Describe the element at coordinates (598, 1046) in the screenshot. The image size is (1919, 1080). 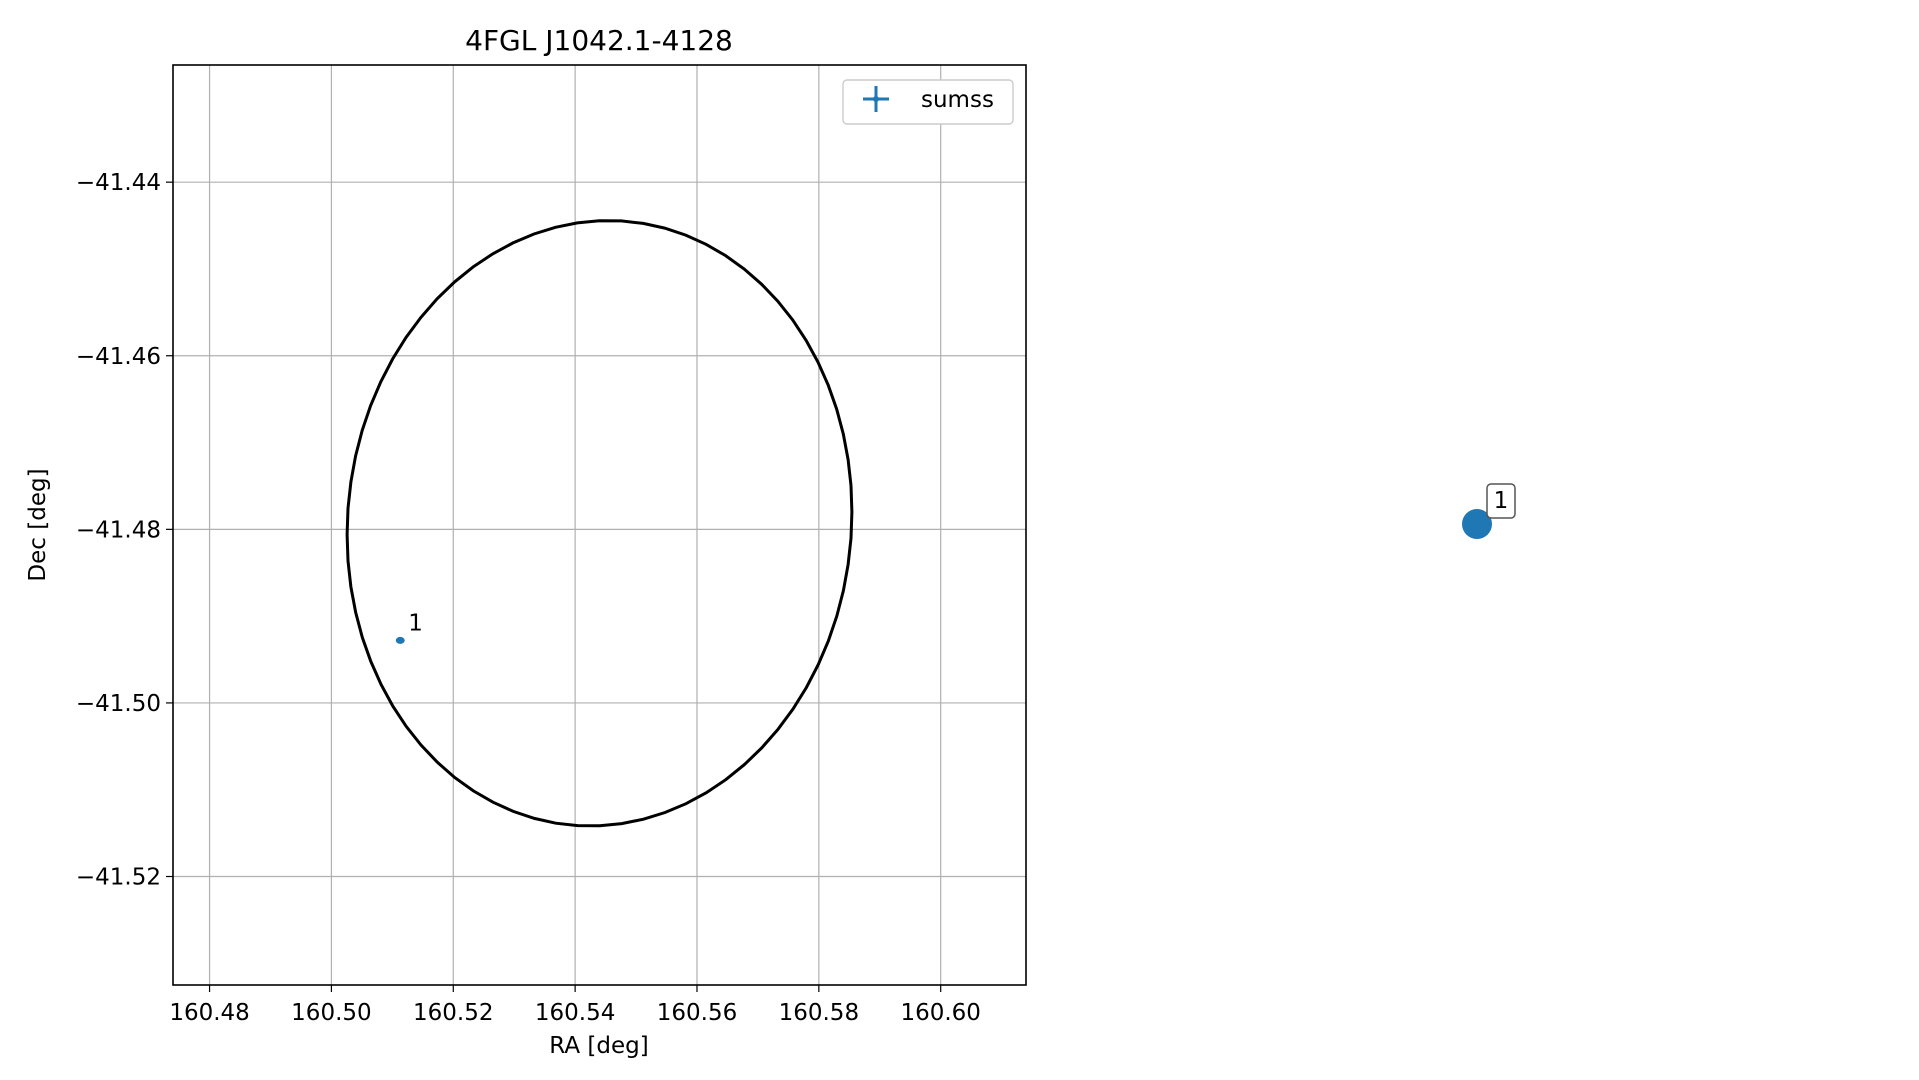
I see `x-axis-label: RA [deg]` at that location.